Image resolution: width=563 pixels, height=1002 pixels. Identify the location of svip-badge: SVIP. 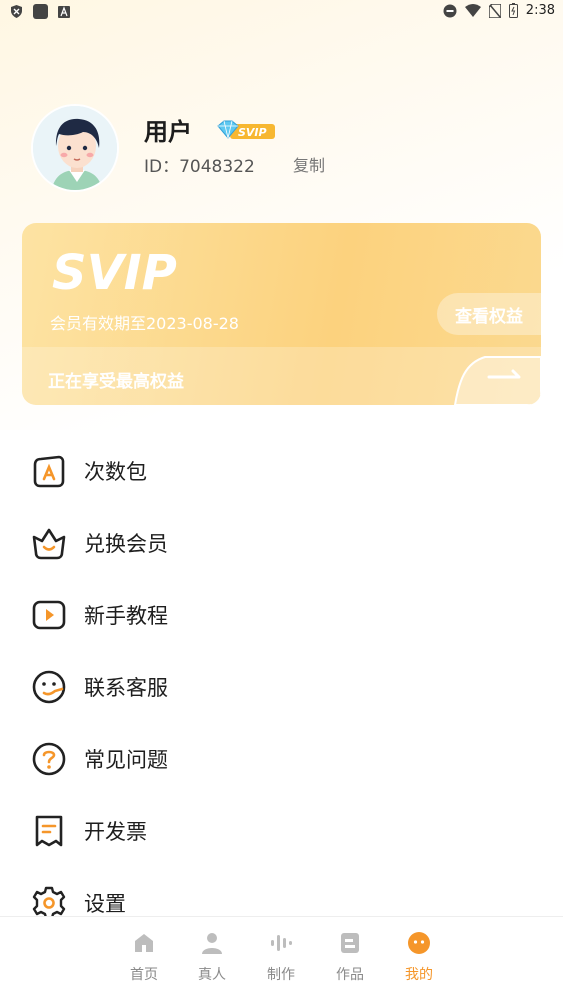
(246, 133).